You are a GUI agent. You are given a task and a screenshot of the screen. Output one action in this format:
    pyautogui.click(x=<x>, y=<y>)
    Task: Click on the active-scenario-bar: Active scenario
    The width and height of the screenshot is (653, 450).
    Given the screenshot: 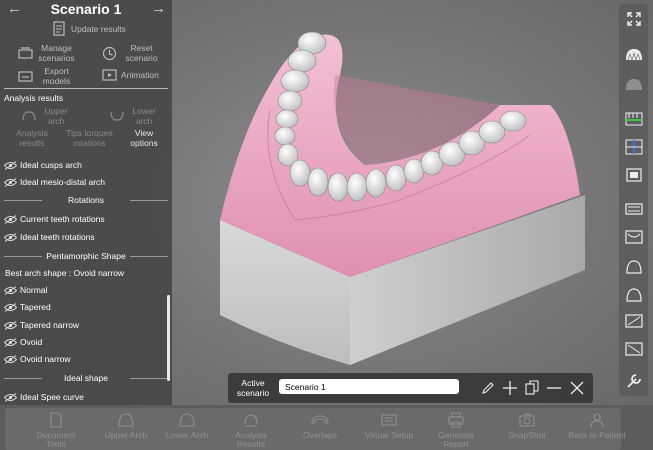 What is the action you would take?
    pyautogui.click(x=410, y=388)
    